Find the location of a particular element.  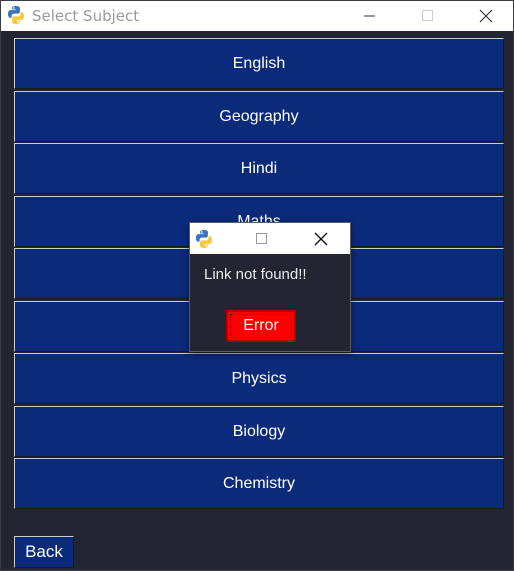

close-button is located at coordinates (486, 16).